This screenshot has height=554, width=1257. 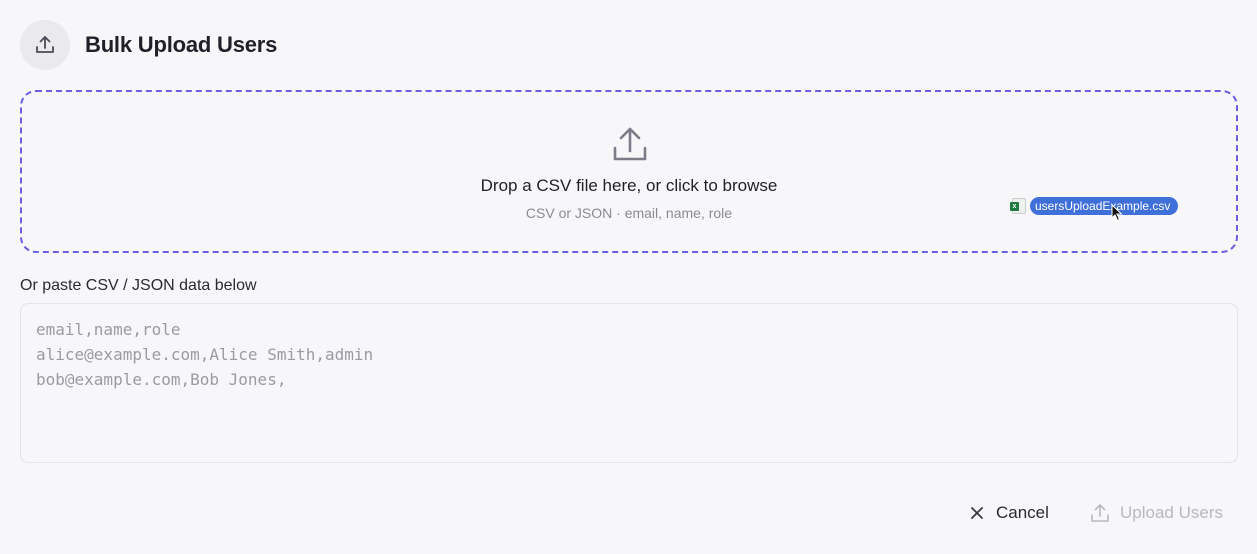 I want to click on mouse-cursor-icon, so click(x=1117, y=213).